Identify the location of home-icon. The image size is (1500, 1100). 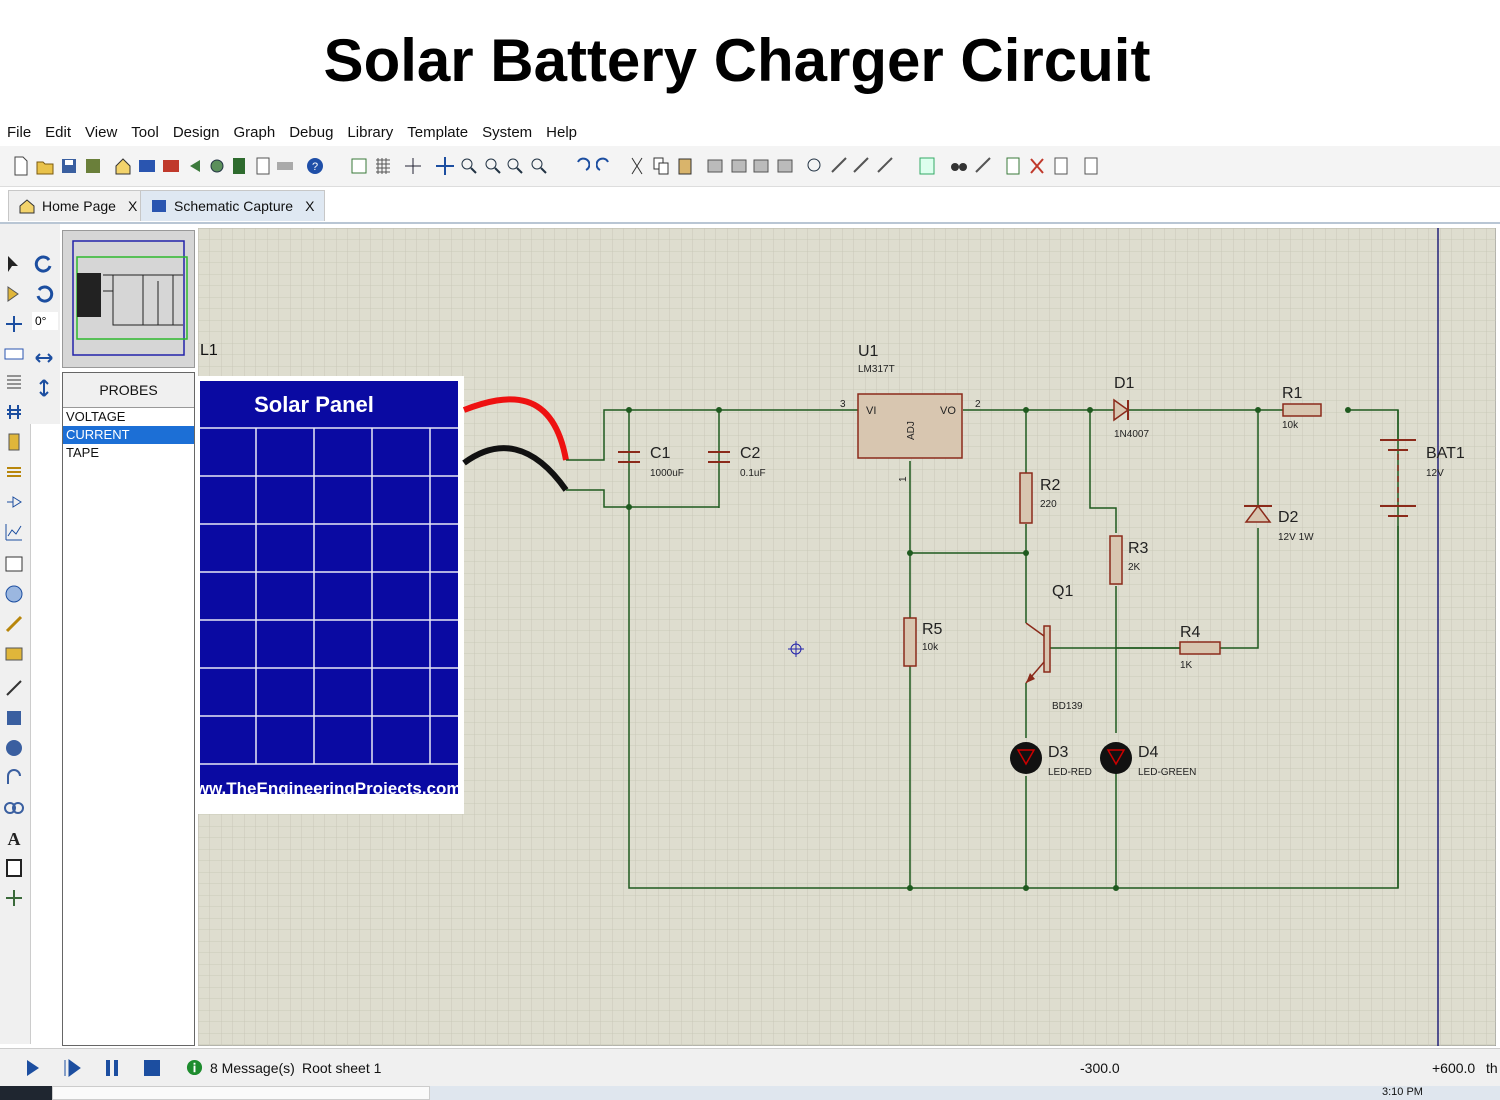
(123, 166).